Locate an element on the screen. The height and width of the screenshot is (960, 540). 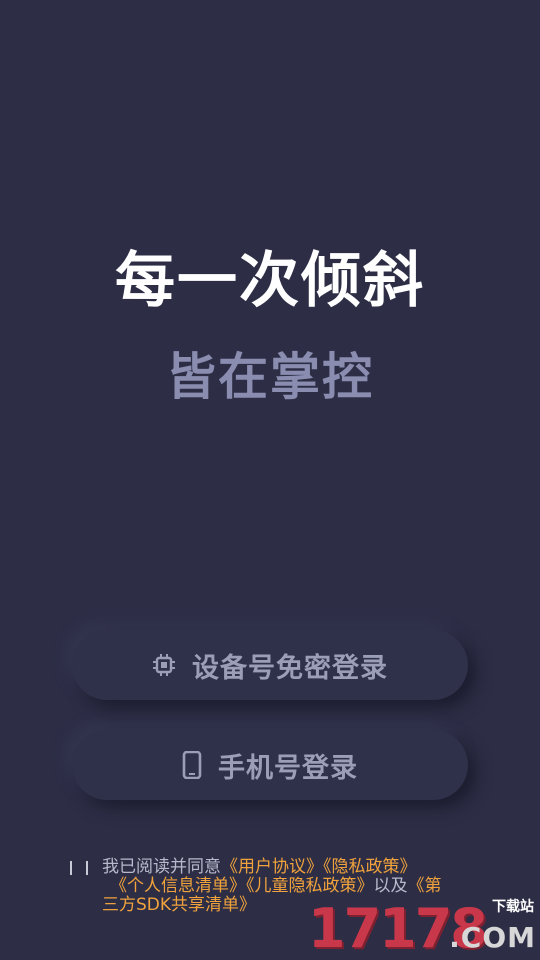
personal-info-list-link: 《个人信息清单》 is located at coordinates (178, 886).